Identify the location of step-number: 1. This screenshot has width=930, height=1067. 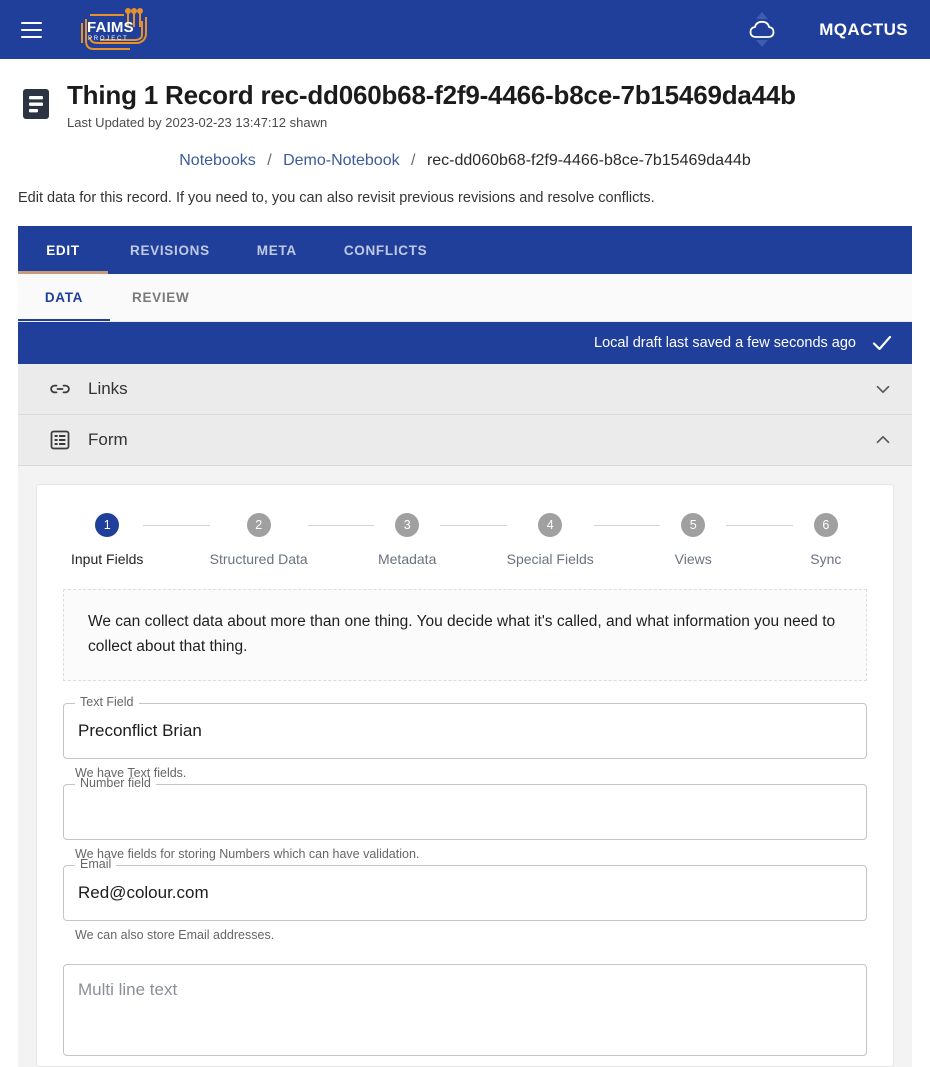
(107, 525).